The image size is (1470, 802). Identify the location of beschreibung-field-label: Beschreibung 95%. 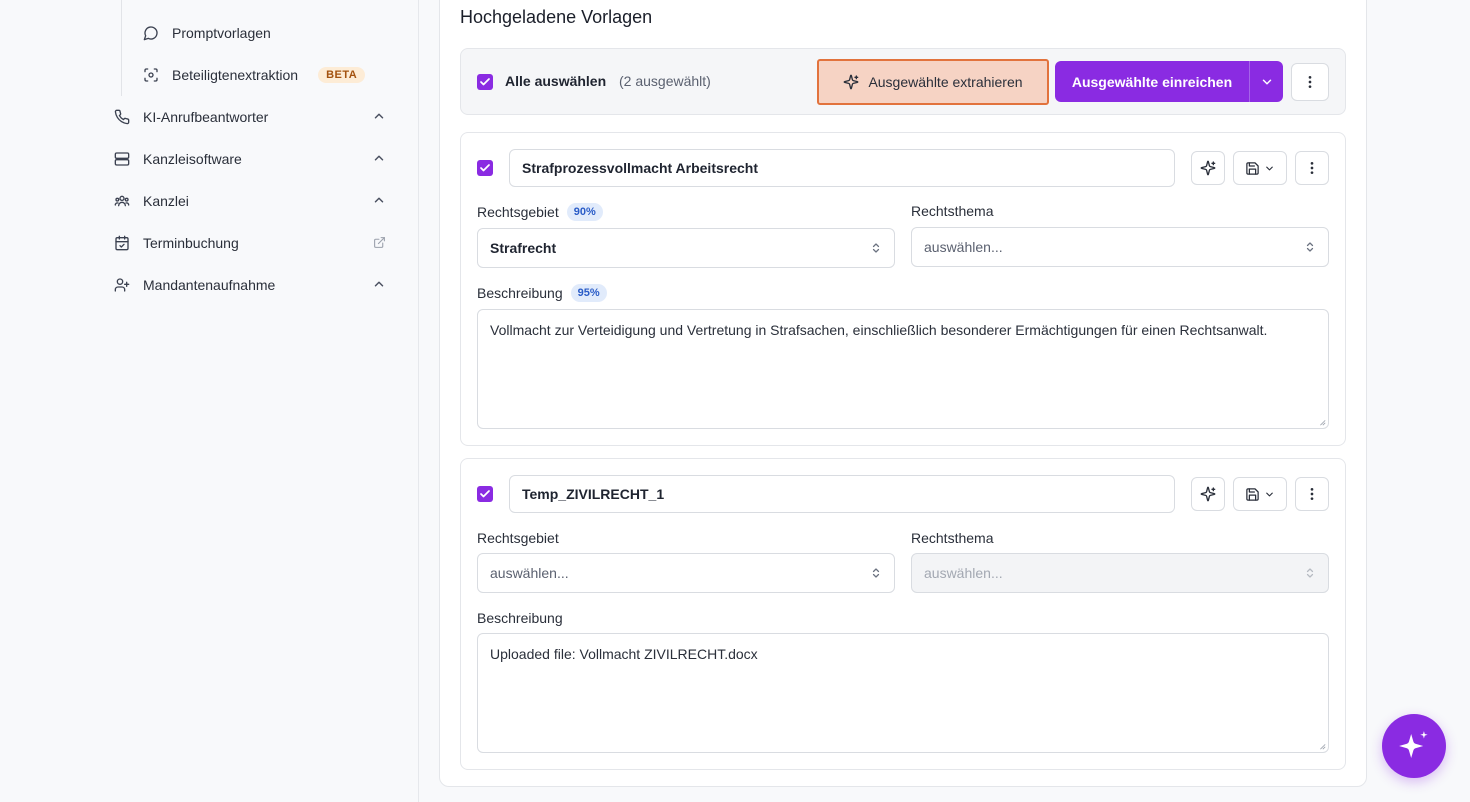
(542, 293).